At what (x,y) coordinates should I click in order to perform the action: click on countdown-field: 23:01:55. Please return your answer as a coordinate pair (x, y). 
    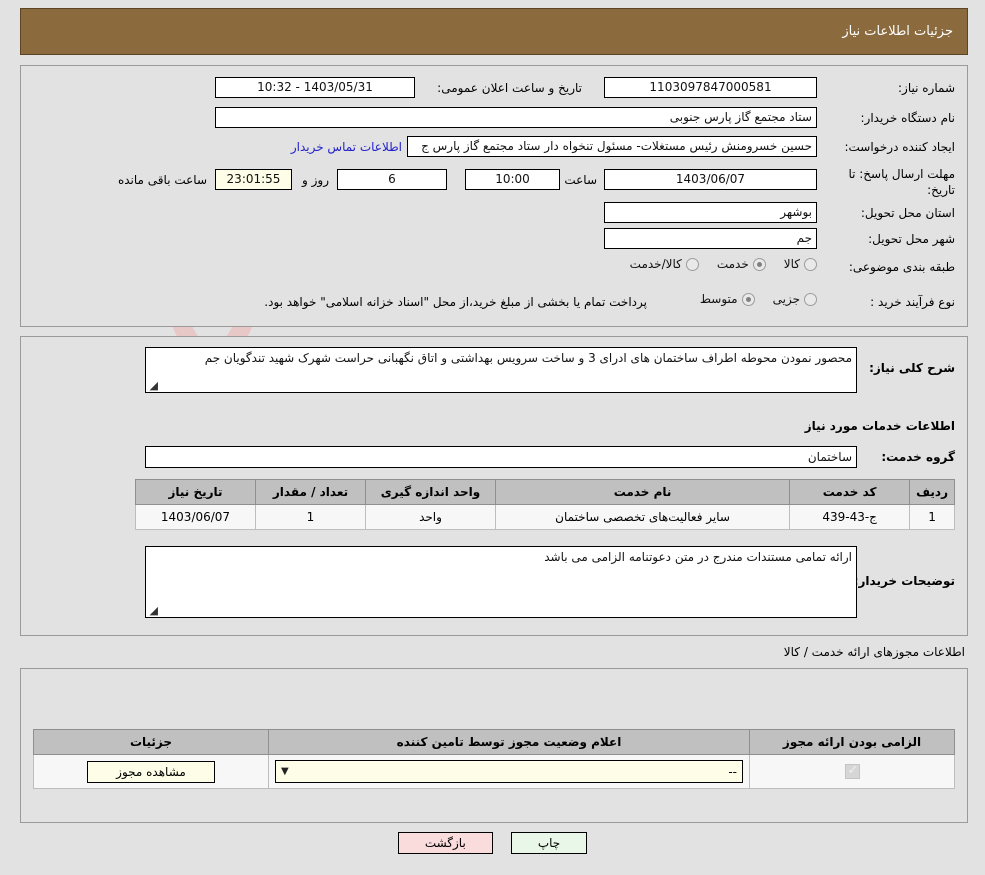
    Looking at the image, I should click on (253, 179).